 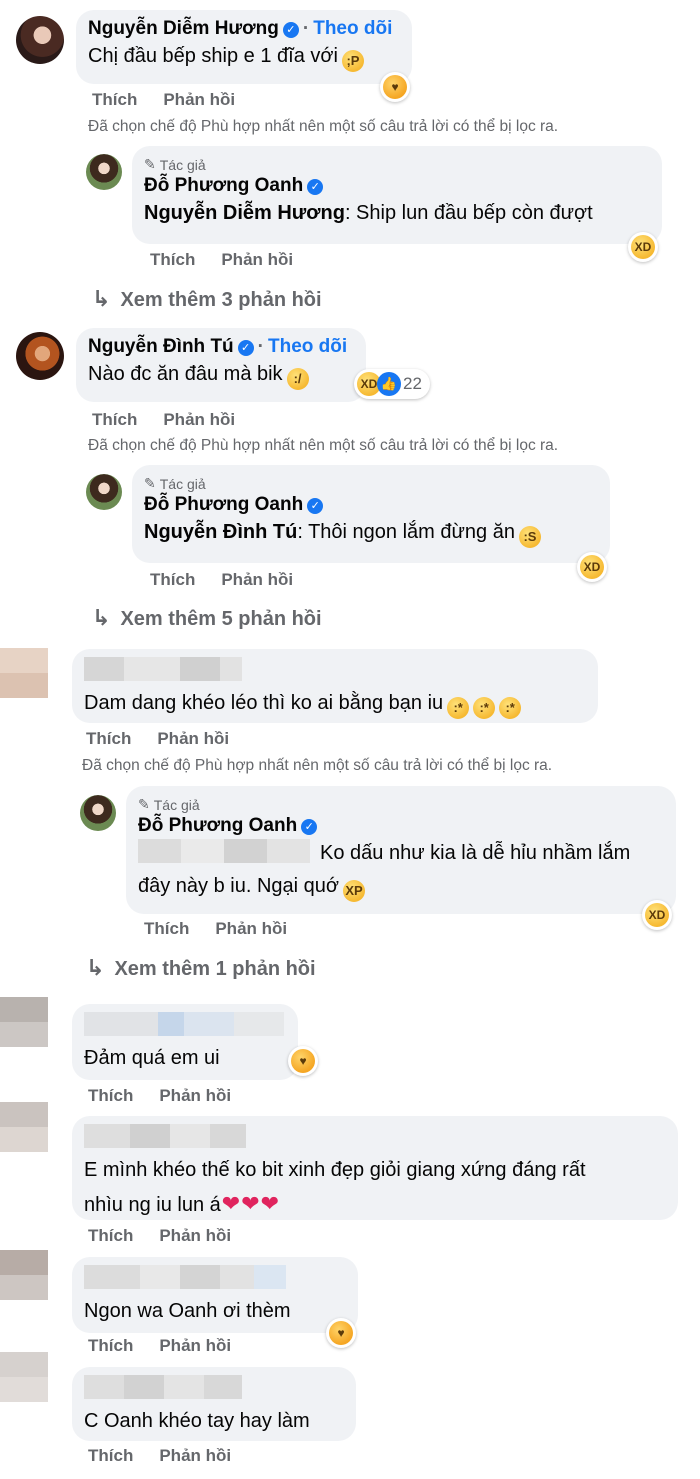 What do you see at coordinates (220, 532) in the screenshot?
I see `mention-link: Nguyễn Đình Tú` at bounding box center [220, 532].